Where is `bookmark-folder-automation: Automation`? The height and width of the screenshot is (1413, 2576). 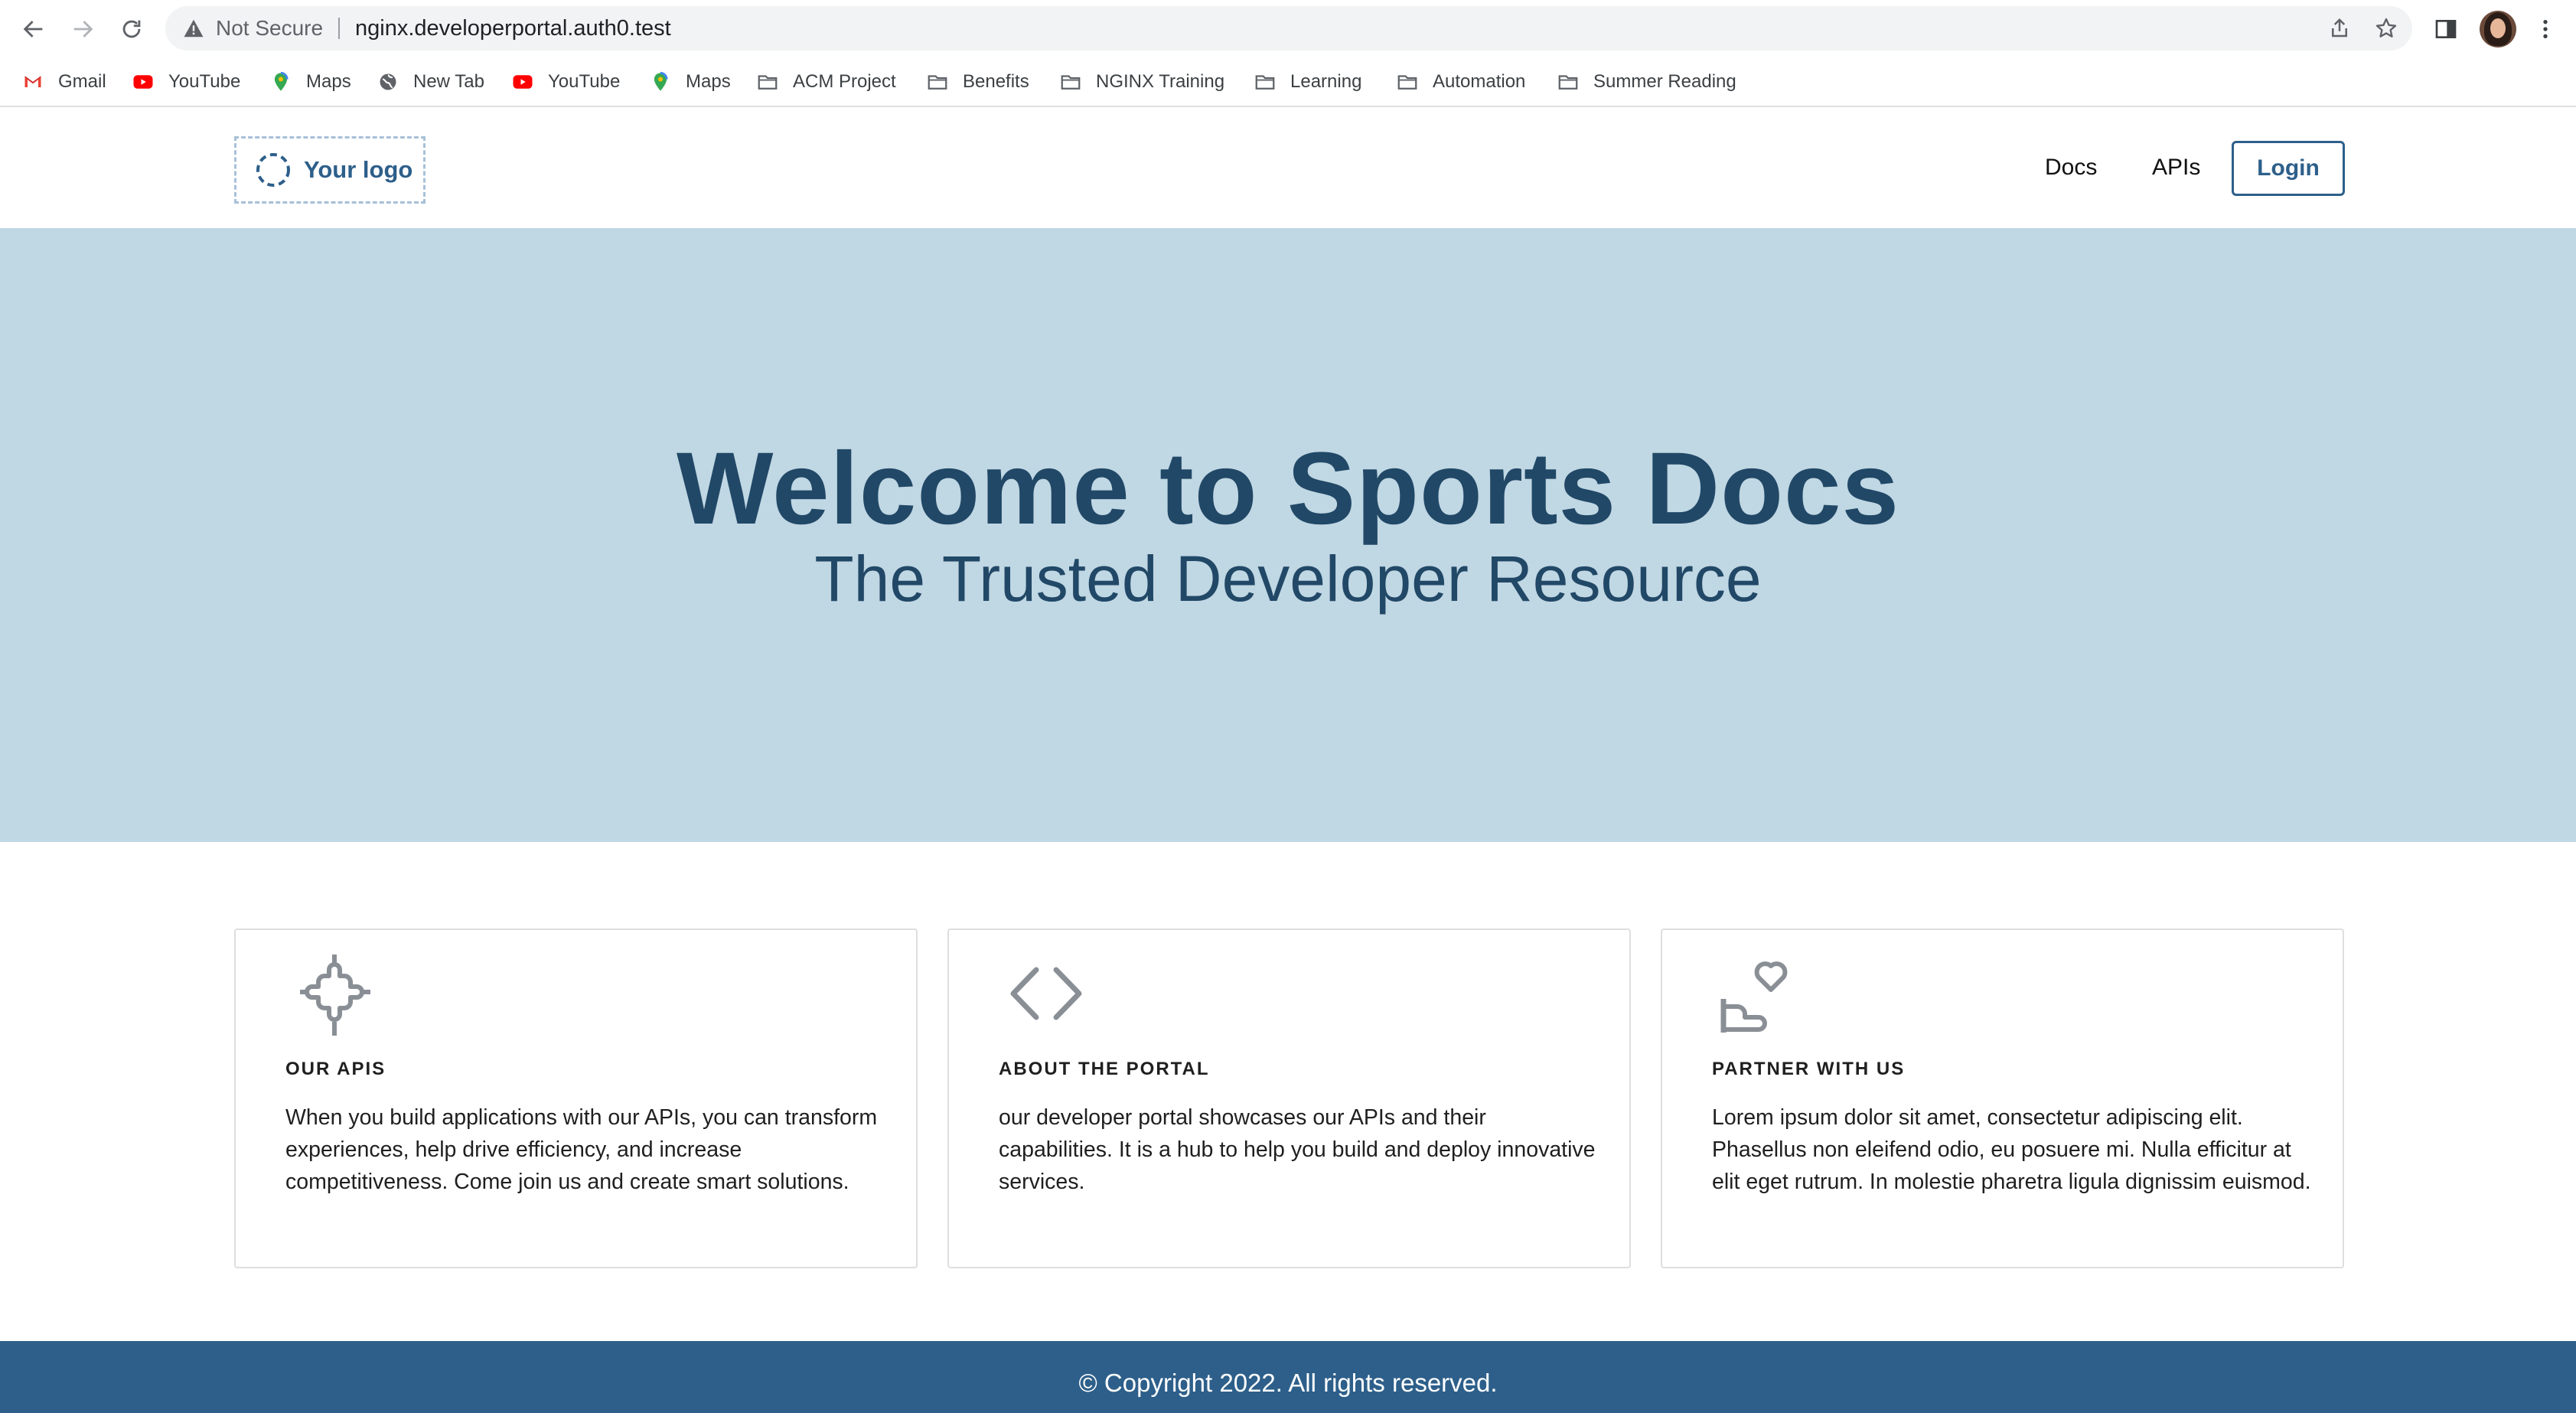
bookmark-folder-automation: Automation is located at coordinates (1461, 82).